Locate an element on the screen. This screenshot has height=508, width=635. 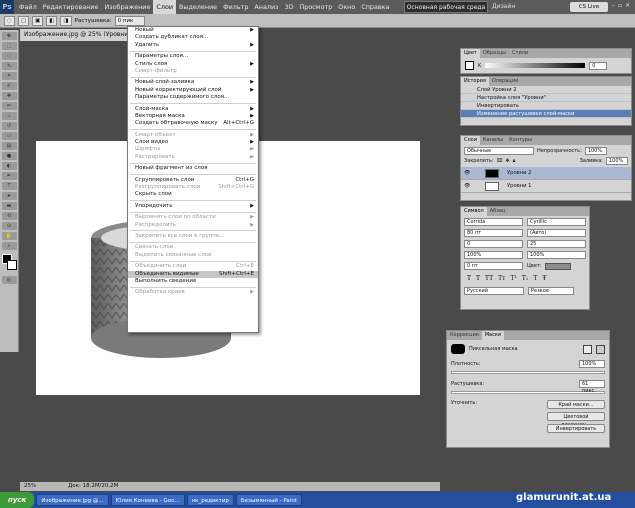
layer-name: Уровни 1 is located at coordinates (519, 186).